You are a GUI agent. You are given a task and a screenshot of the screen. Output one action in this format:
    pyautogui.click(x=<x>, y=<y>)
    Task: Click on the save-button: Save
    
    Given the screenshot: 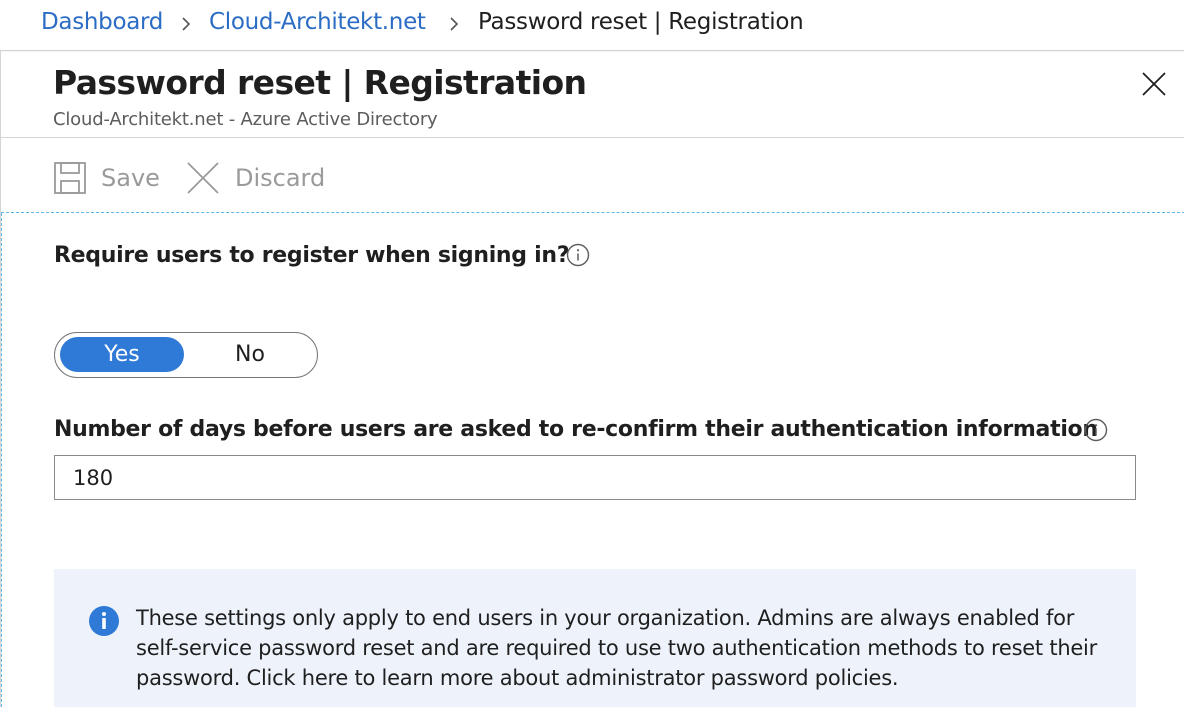 What is the action you would take?
    pyautogui.click(x=106, y=178)
    